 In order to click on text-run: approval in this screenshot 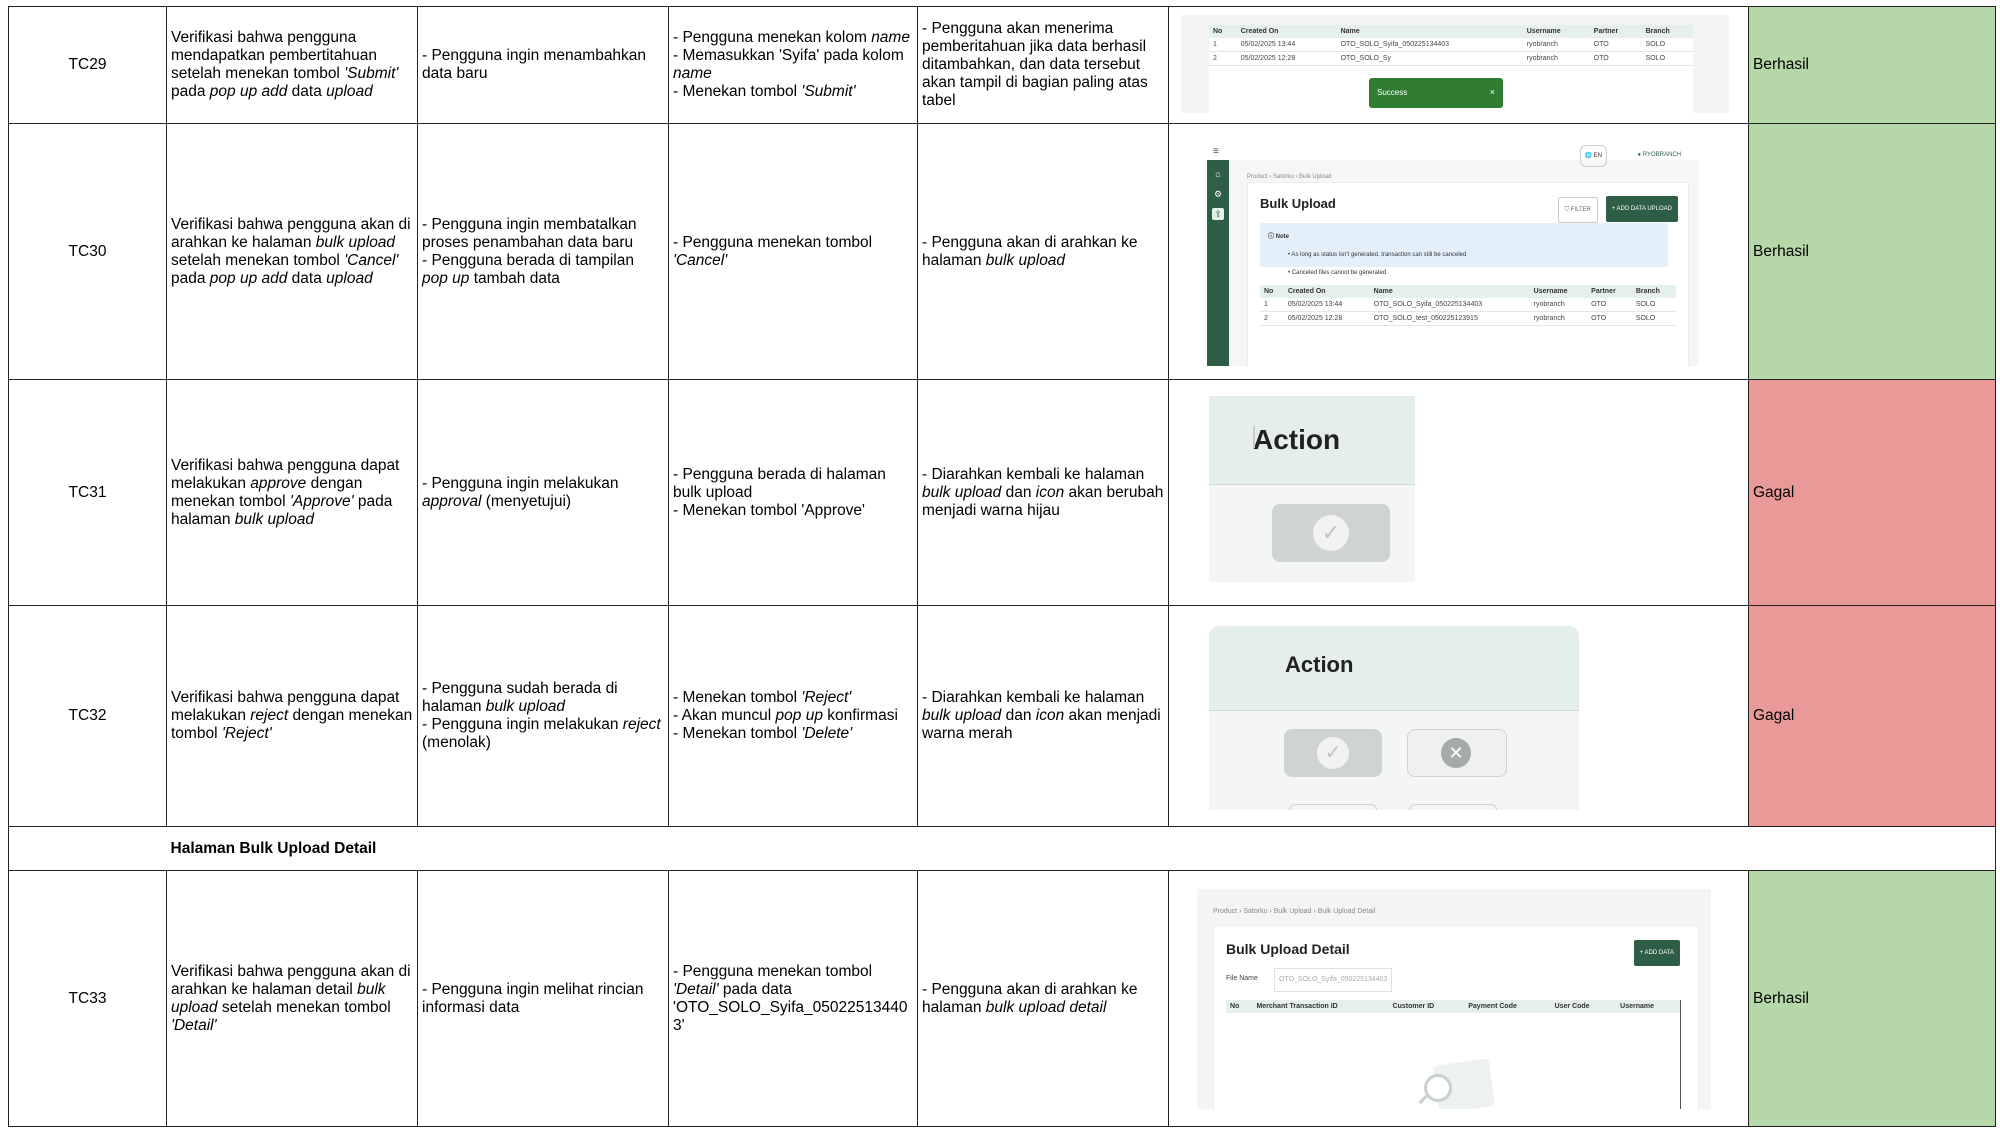, I will do `click(452, 501)`.